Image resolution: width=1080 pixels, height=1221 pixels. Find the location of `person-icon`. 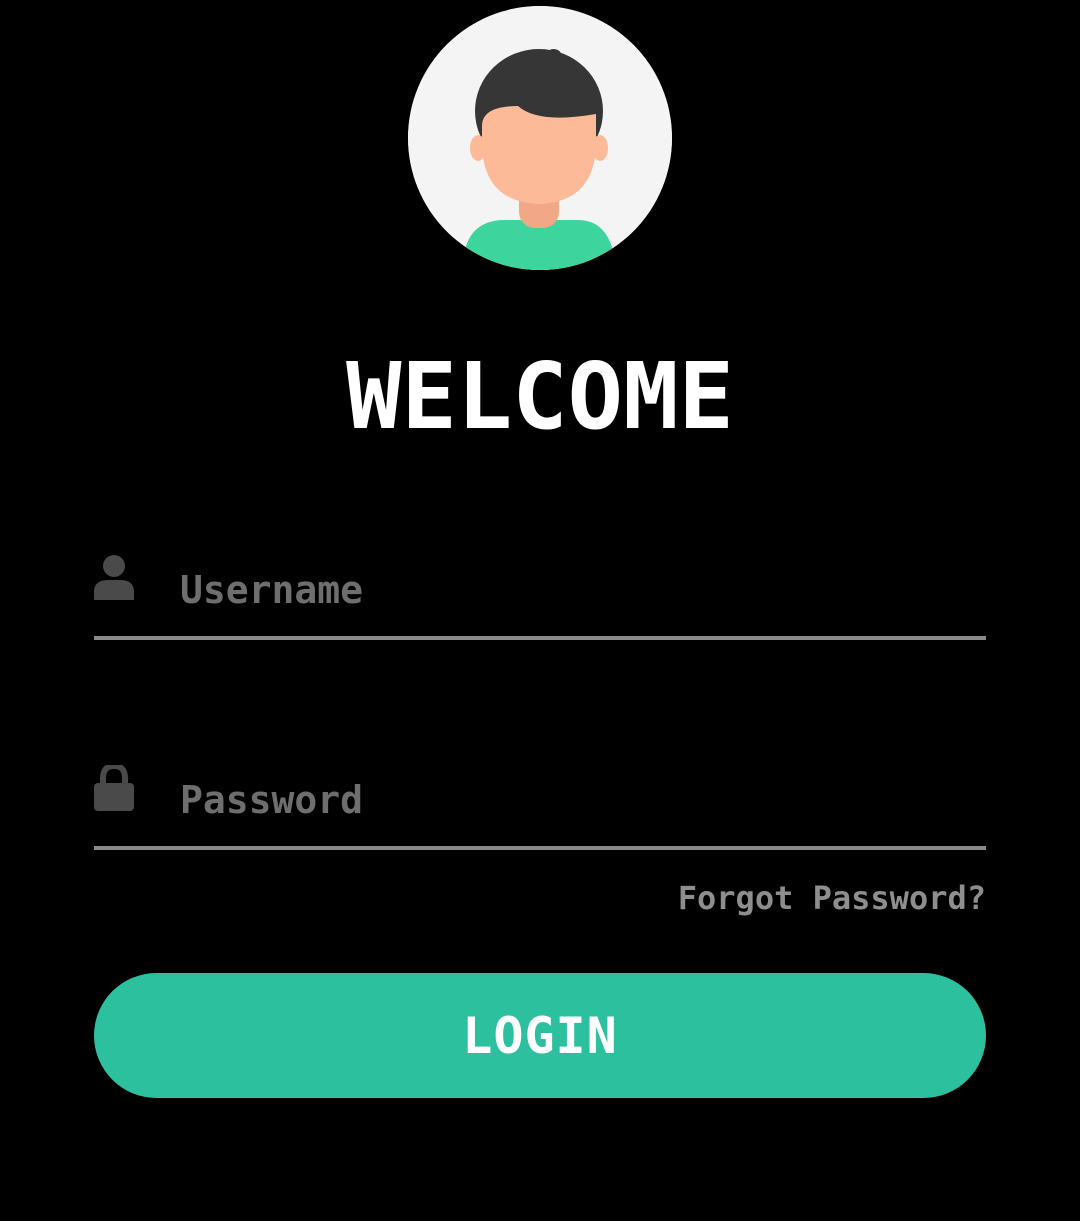

person-icon is located at coordinates (114, 577).